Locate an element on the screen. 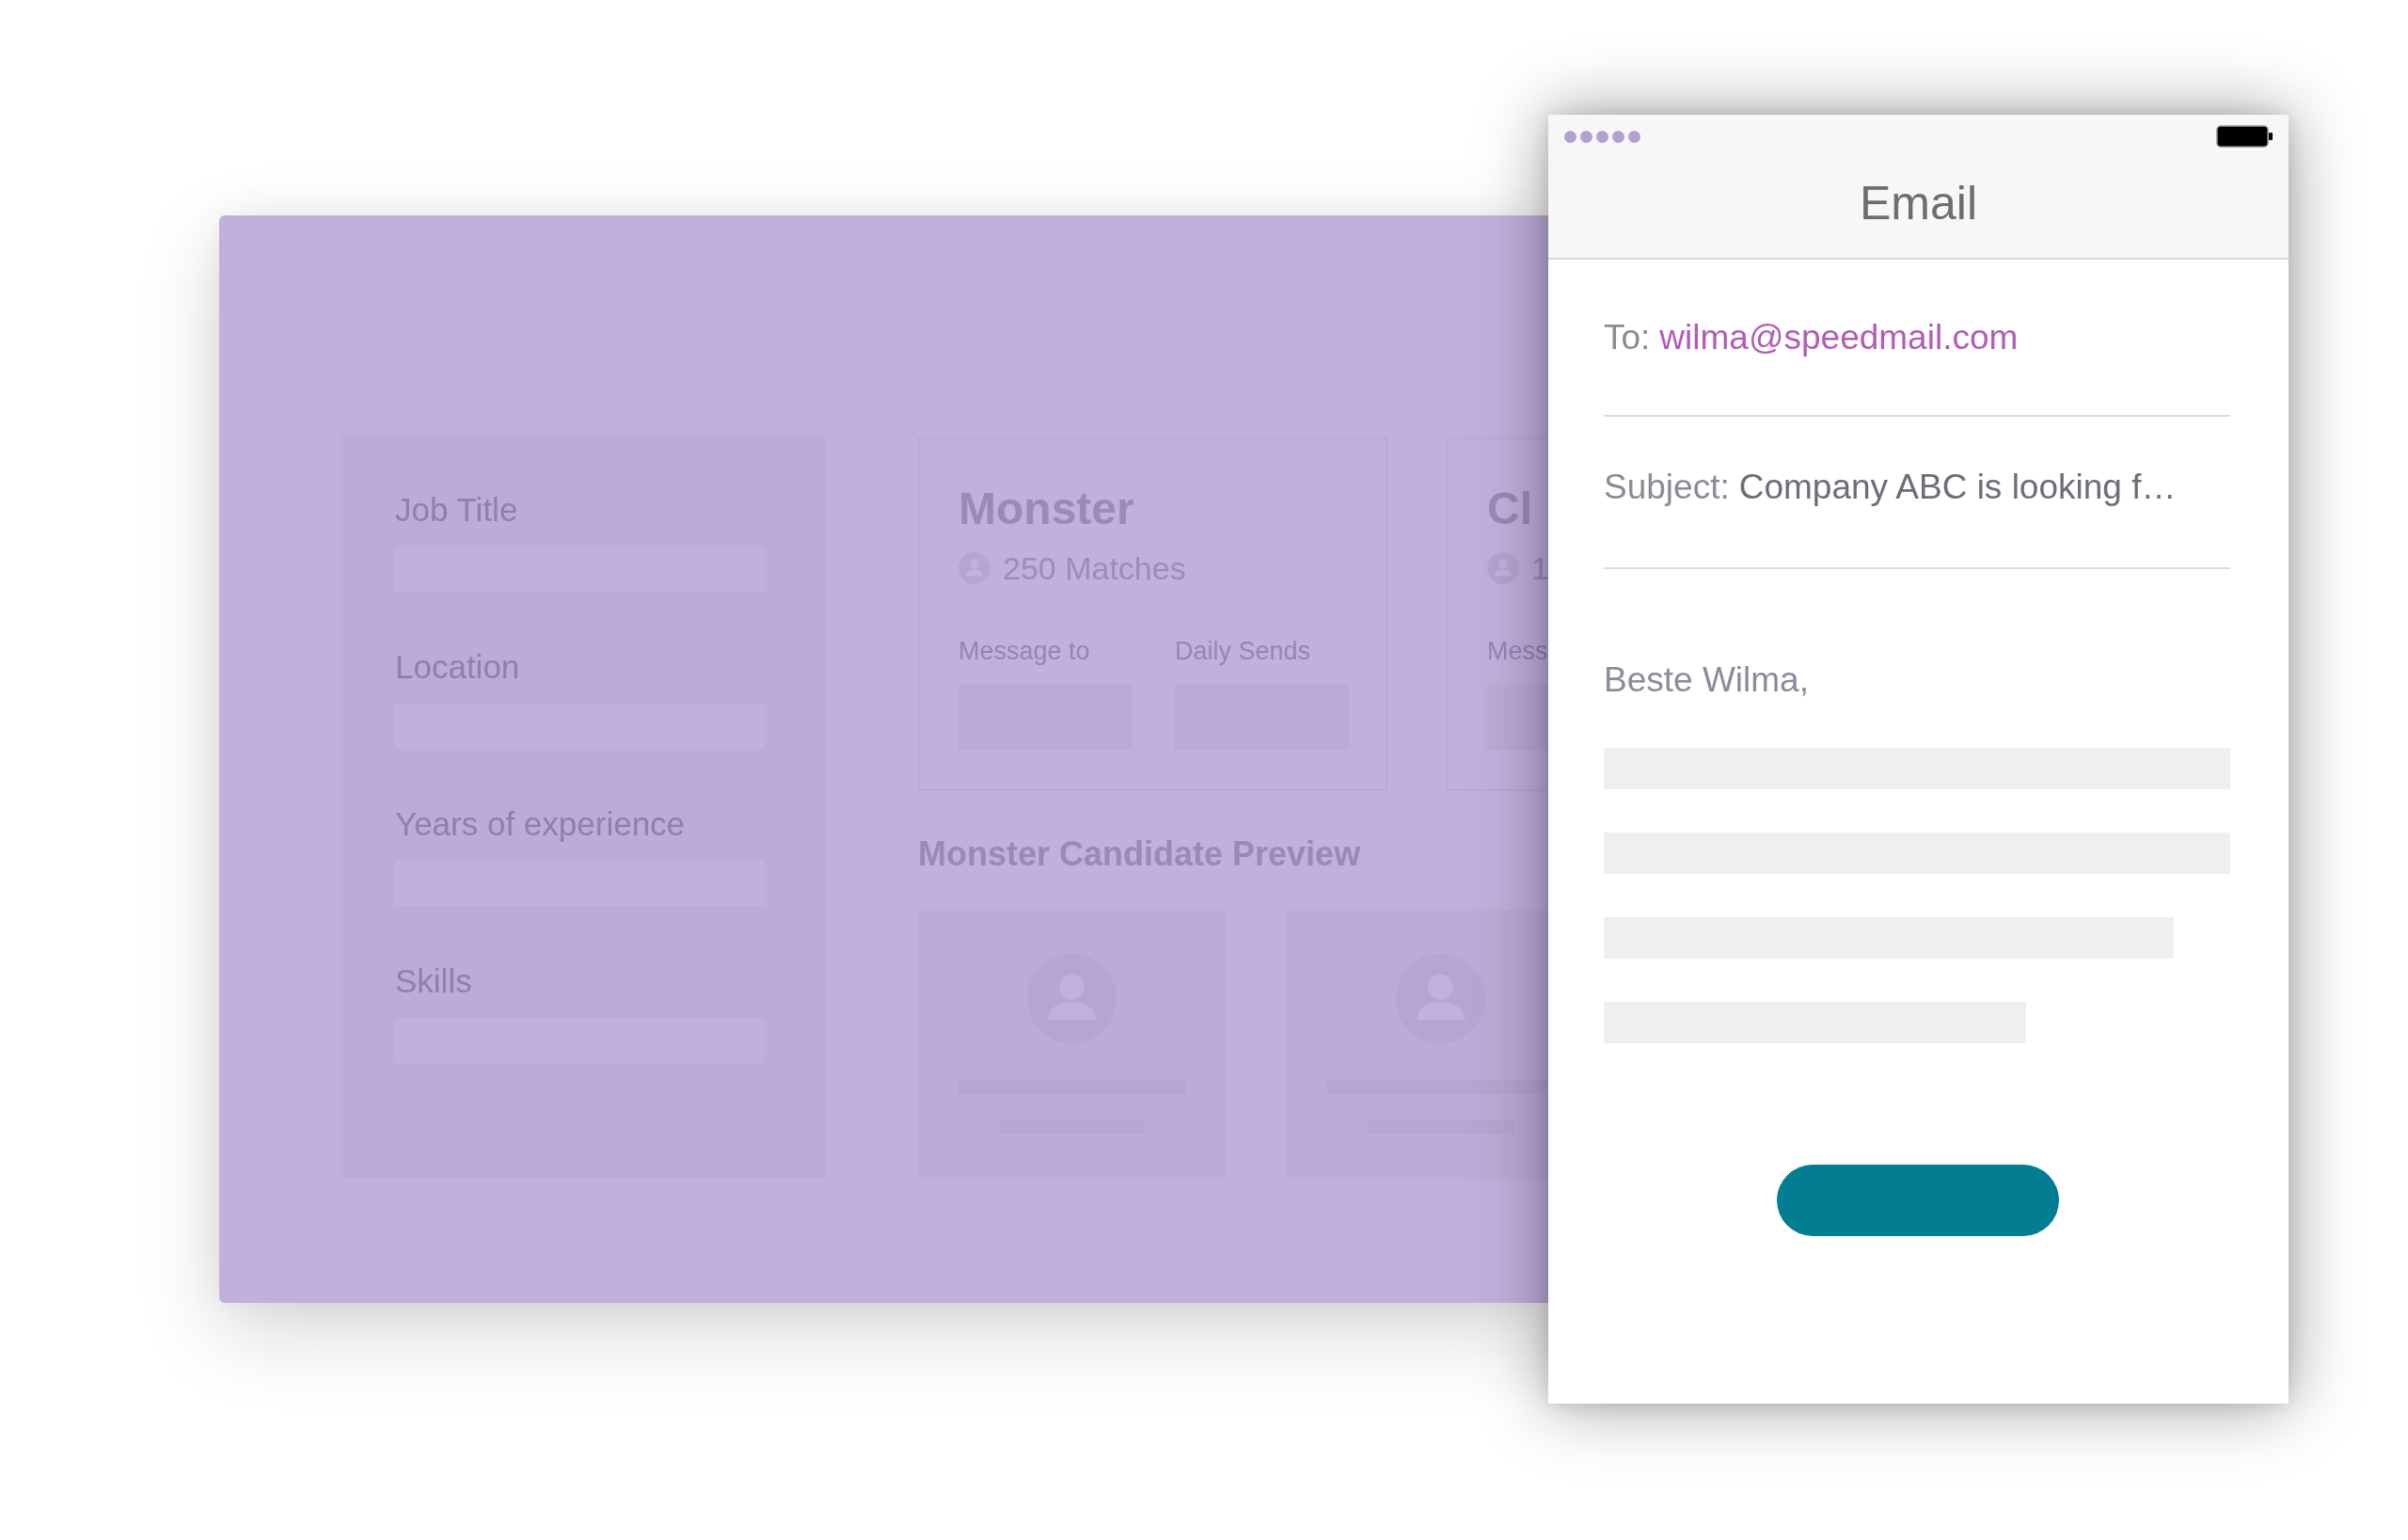 The image size is (2408, 1540). recipient-email: wilma@speedmail.com is located at coordinates (1839, 337).